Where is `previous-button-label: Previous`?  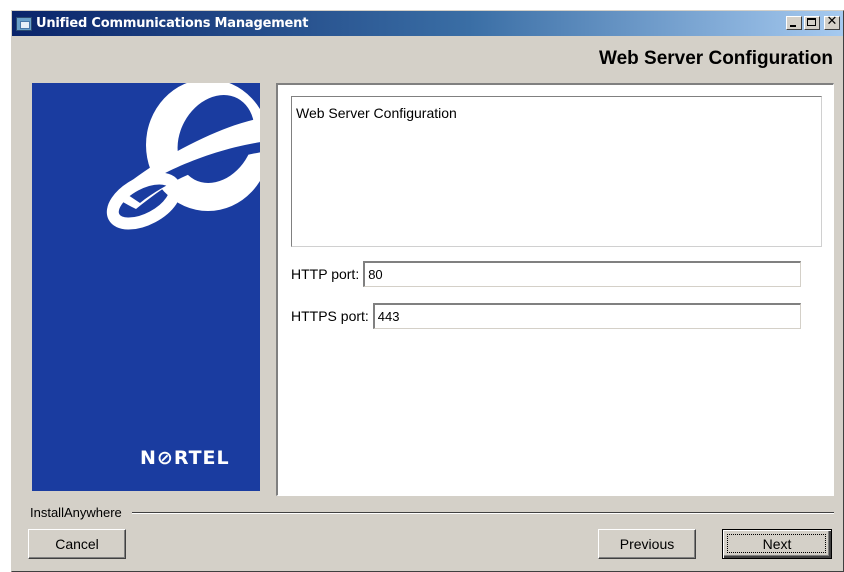
previous-button-label: Previous is located at coordinates (647, 544).